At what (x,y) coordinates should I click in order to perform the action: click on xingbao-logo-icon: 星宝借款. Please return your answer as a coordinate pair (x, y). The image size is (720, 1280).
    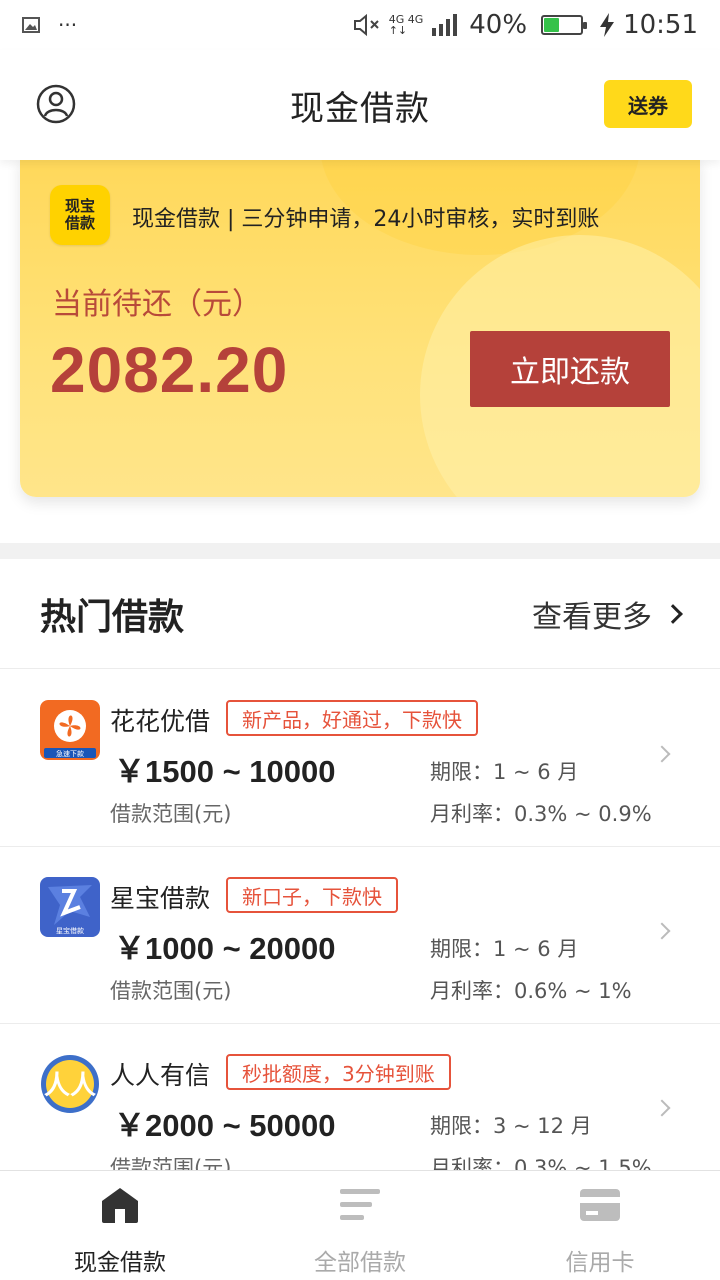
    Looking at the image, I should click on (70, 907).